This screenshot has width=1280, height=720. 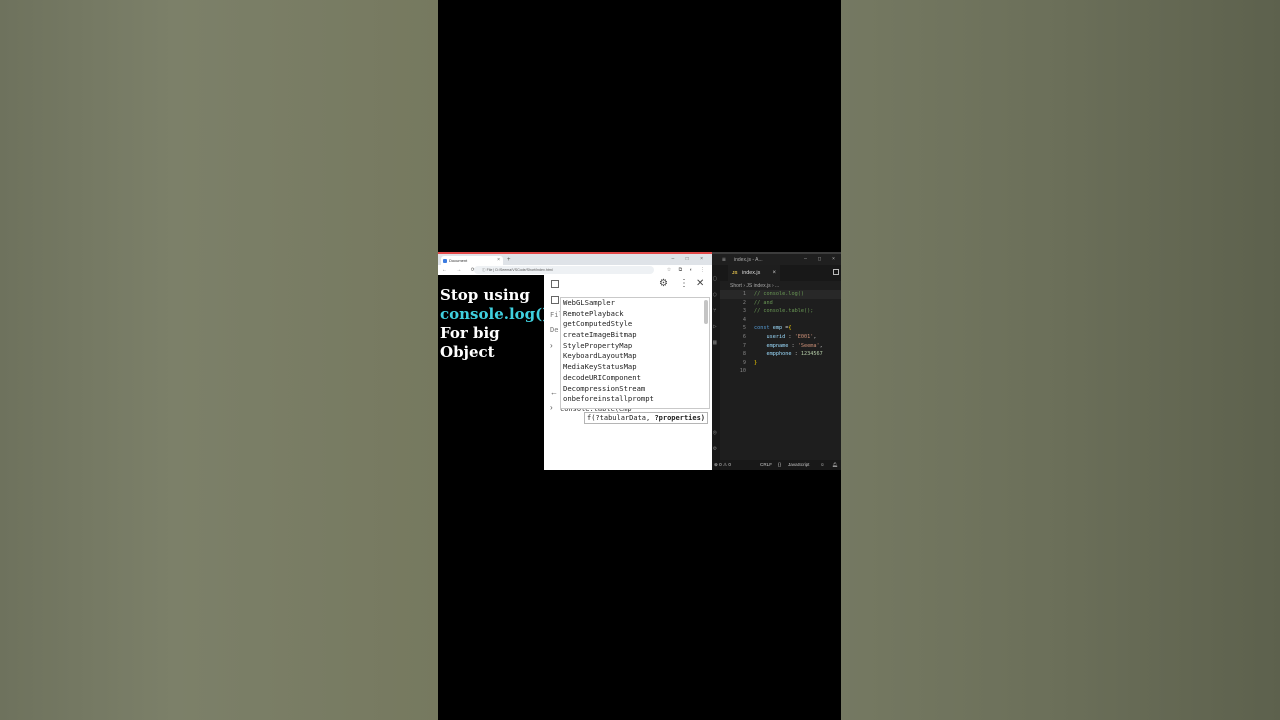 I want to click on browser-window-controls: – □ ×, so click(x=690, y=259).